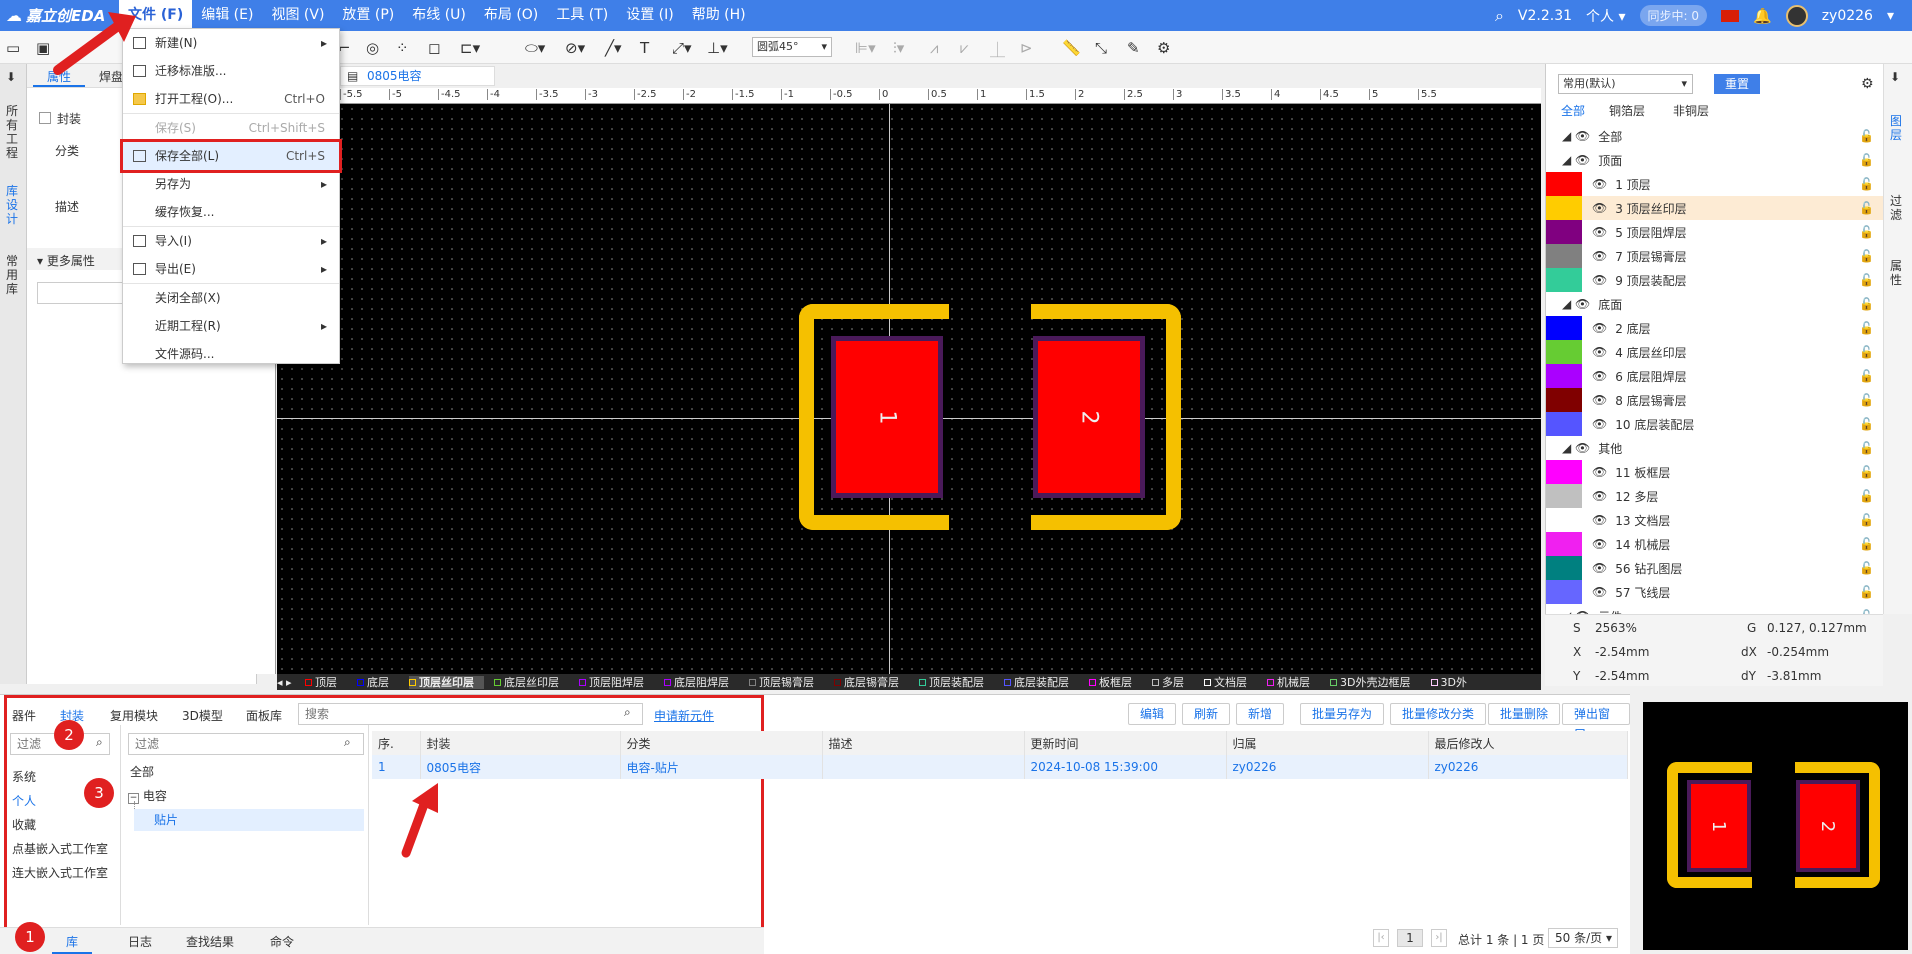 This screenshot has height=954, width=1912. Describe the element at coordinates (1716, 352) in the screenshot. I see `layer-row: 👁 4 底层丝印层 🔓` at that location.